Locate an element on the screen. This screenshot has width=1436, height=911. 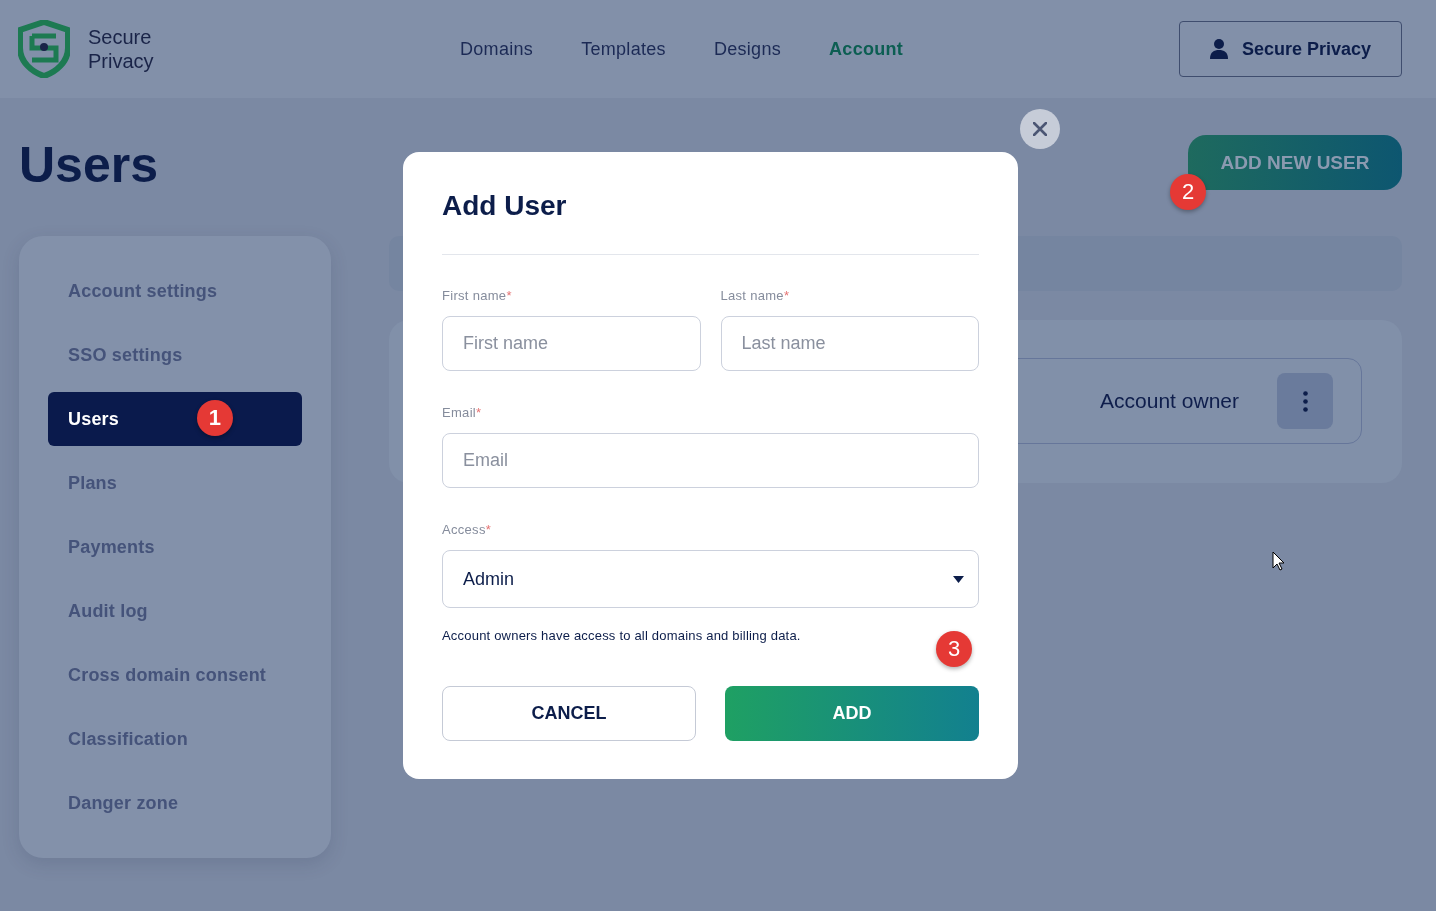
shield-logo-icon is located at coordinates (44, 49).